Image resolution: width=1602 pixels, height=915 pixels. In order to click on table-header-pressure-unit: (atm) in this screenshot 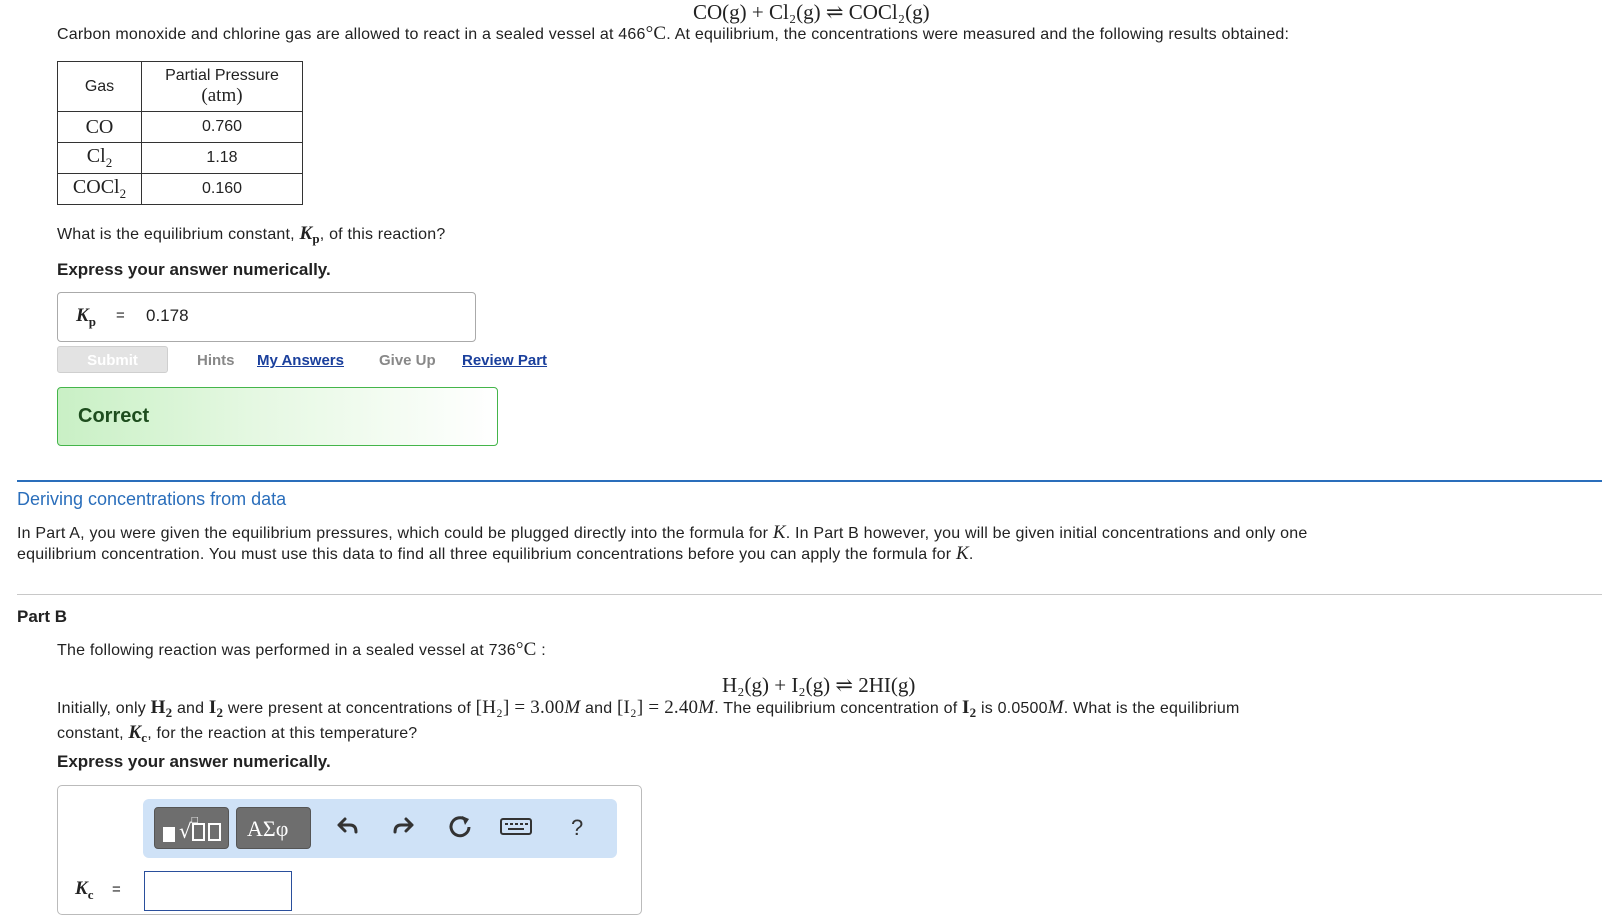, I will do `click(222, 95)`.